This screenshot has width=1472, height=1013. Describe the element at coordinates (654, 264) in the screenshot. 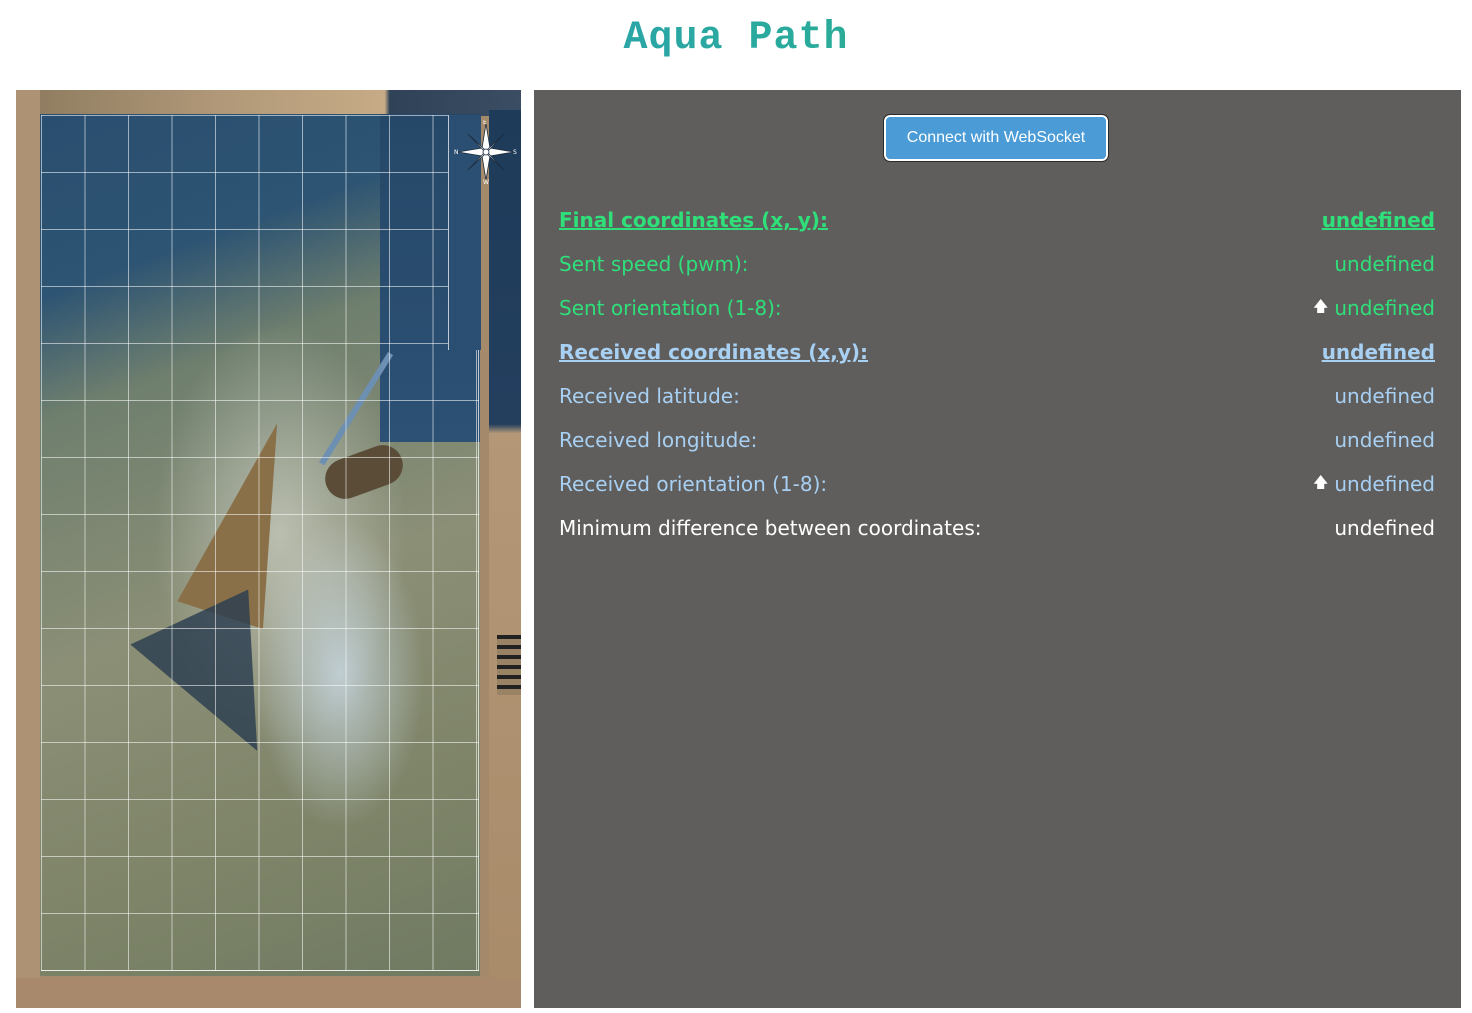

I see `sent-speed-label: Sent speed (pwm):` at that location.